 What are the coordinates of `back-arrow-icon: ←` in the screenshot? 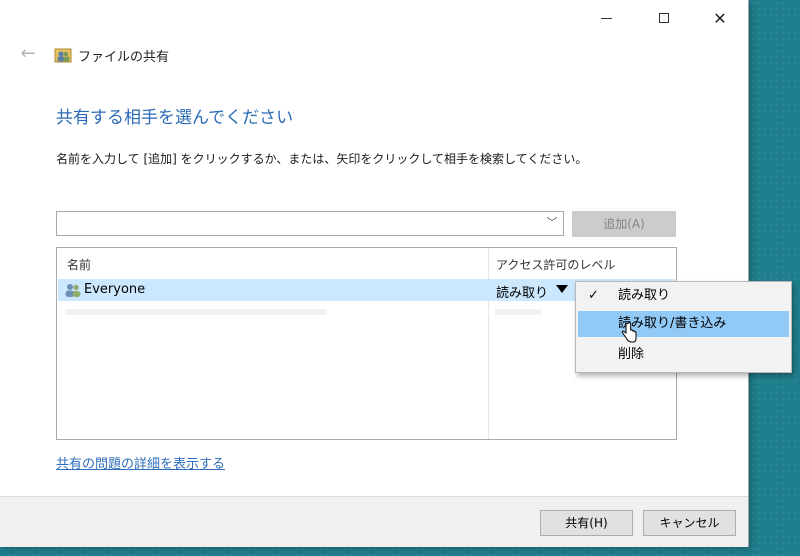 It's located at (28, 53).